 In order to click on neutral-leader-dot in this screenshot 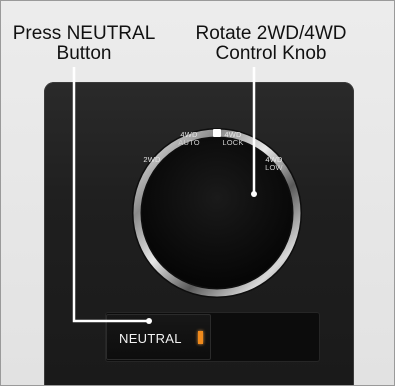, I will do `click(149, 321)`.